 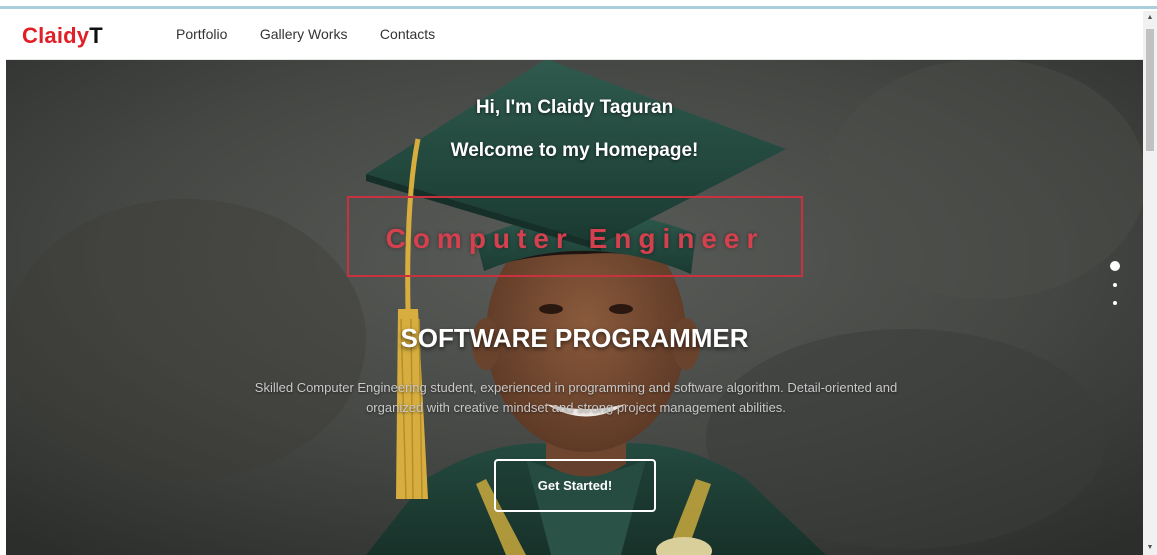 What do you see at coordinates (201, 34) in the screenshot?
I see `nav-link-portfolio: Portfolio` at bounding box center [201, 34].